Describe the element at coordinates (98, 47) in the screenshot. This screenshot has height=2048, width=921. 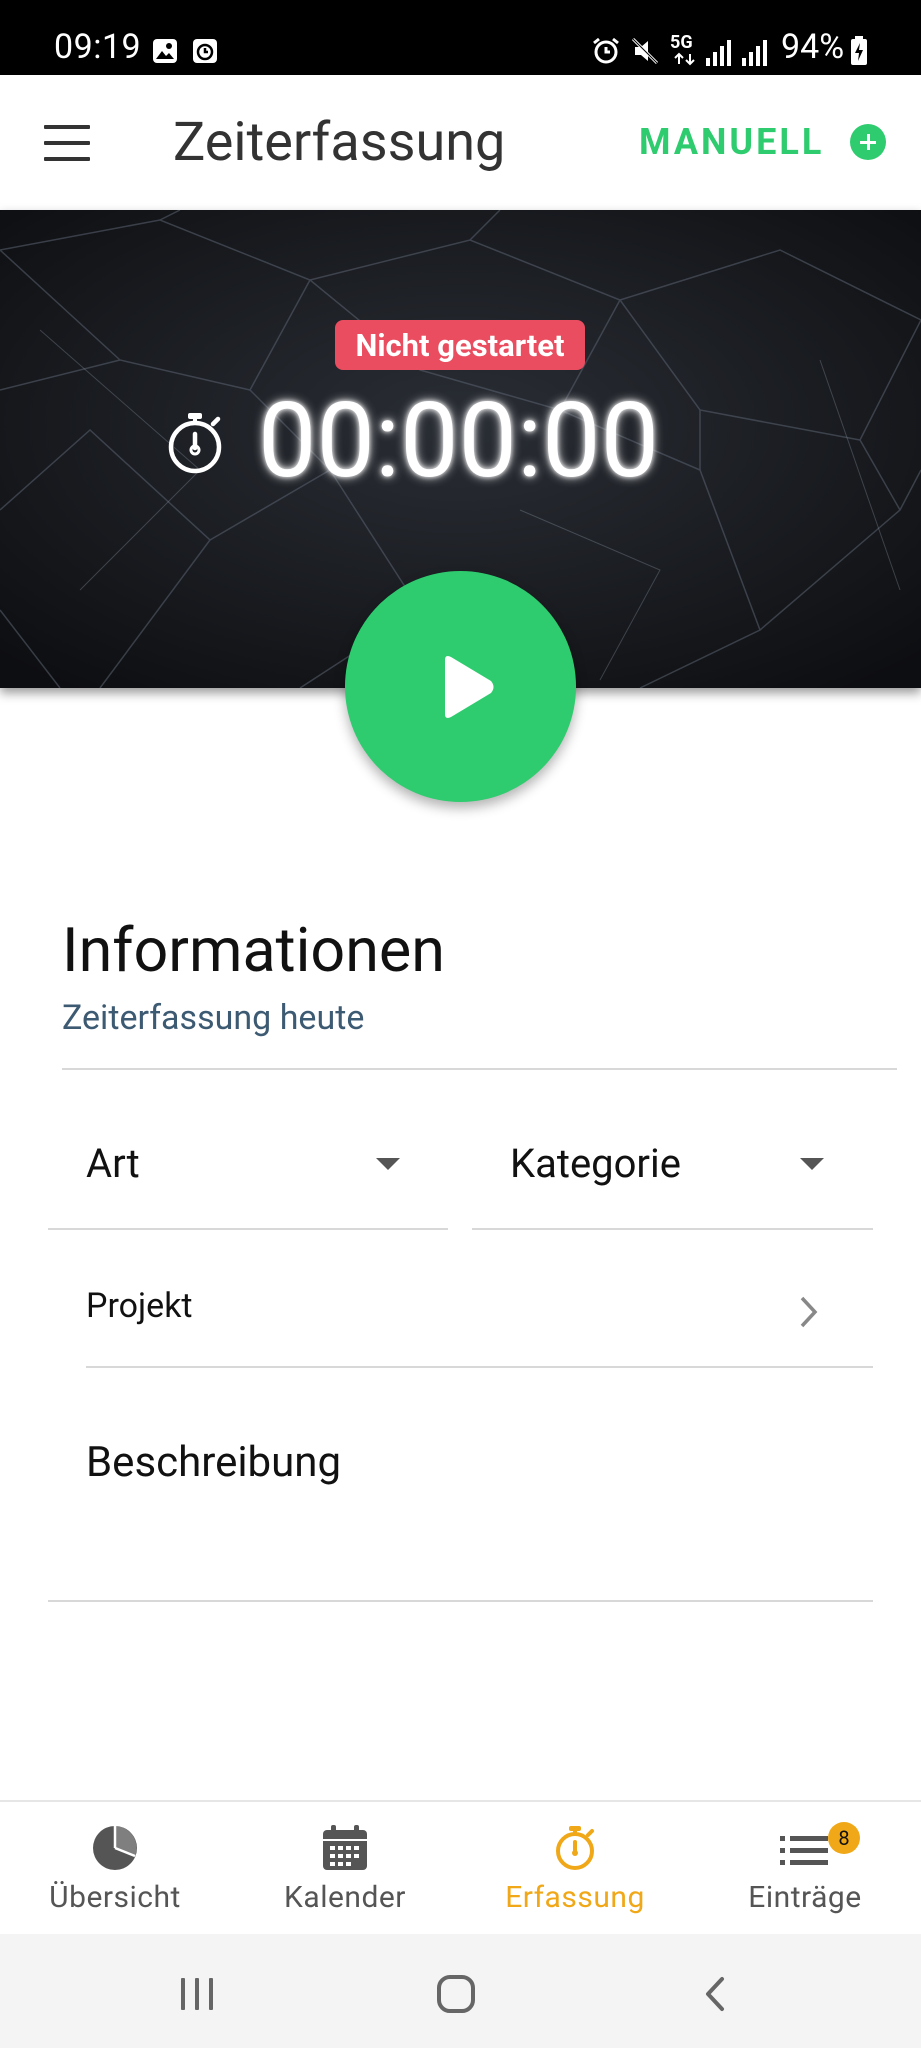
I see `status-time: 09:19` at that location.